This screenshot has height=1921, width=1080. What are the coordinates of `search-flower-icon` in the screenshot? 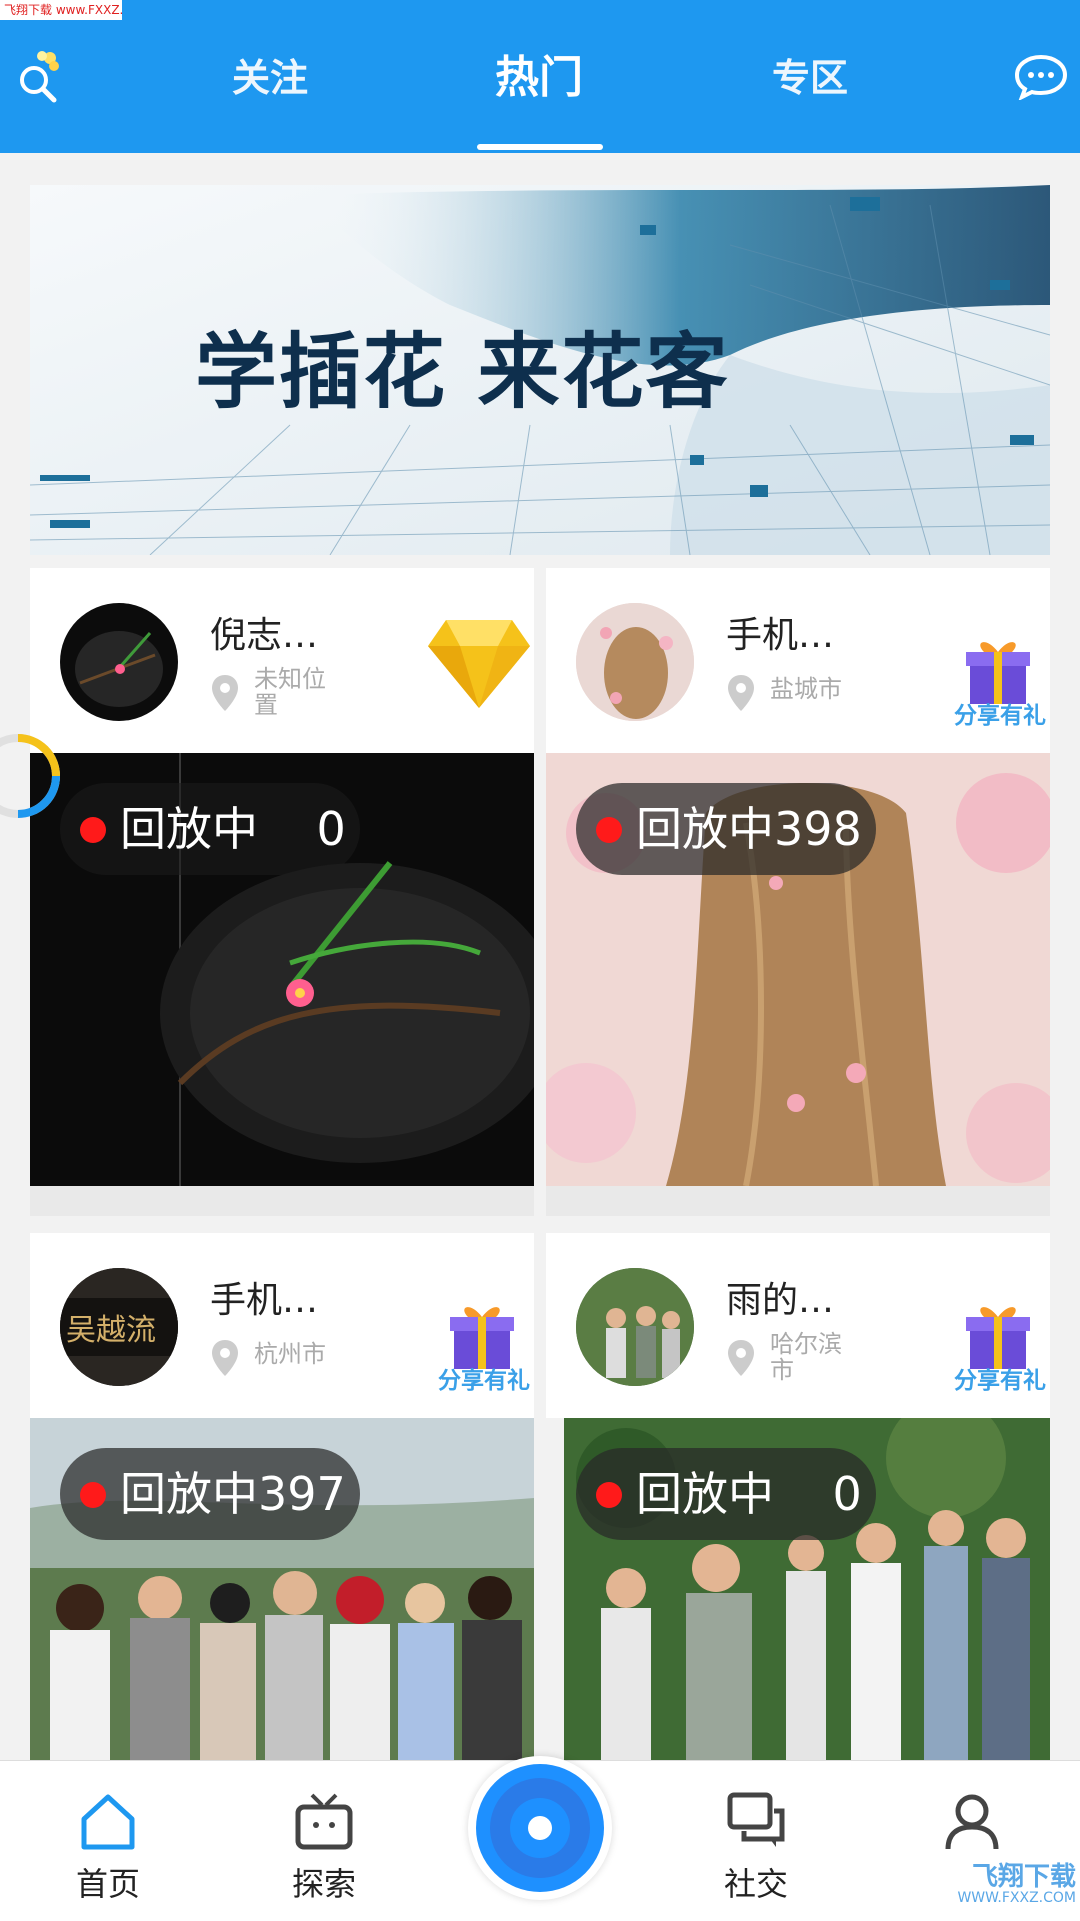 It's located at (39, 77).